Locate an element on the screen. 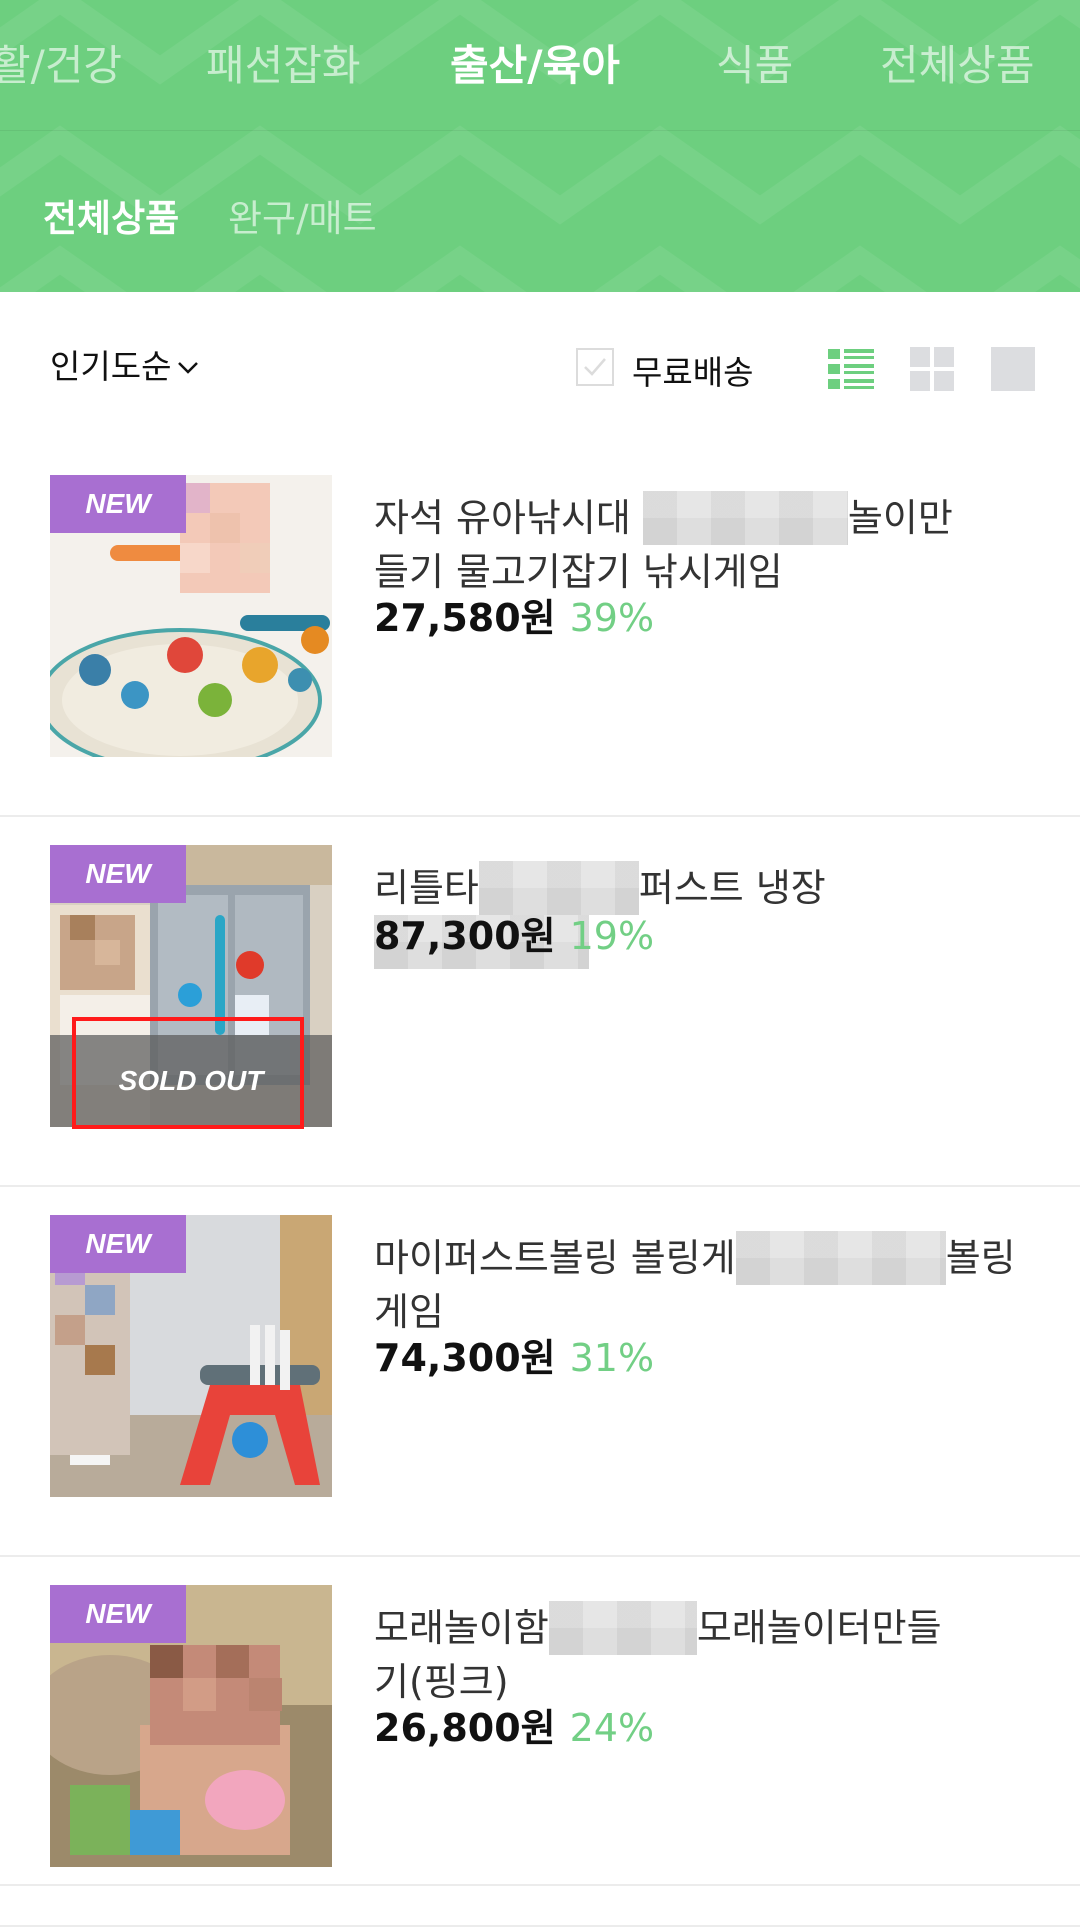 This screenshot has width=1080, height=1927. sort-dropdown: 인기도순 is located at coordinates (124, 364).